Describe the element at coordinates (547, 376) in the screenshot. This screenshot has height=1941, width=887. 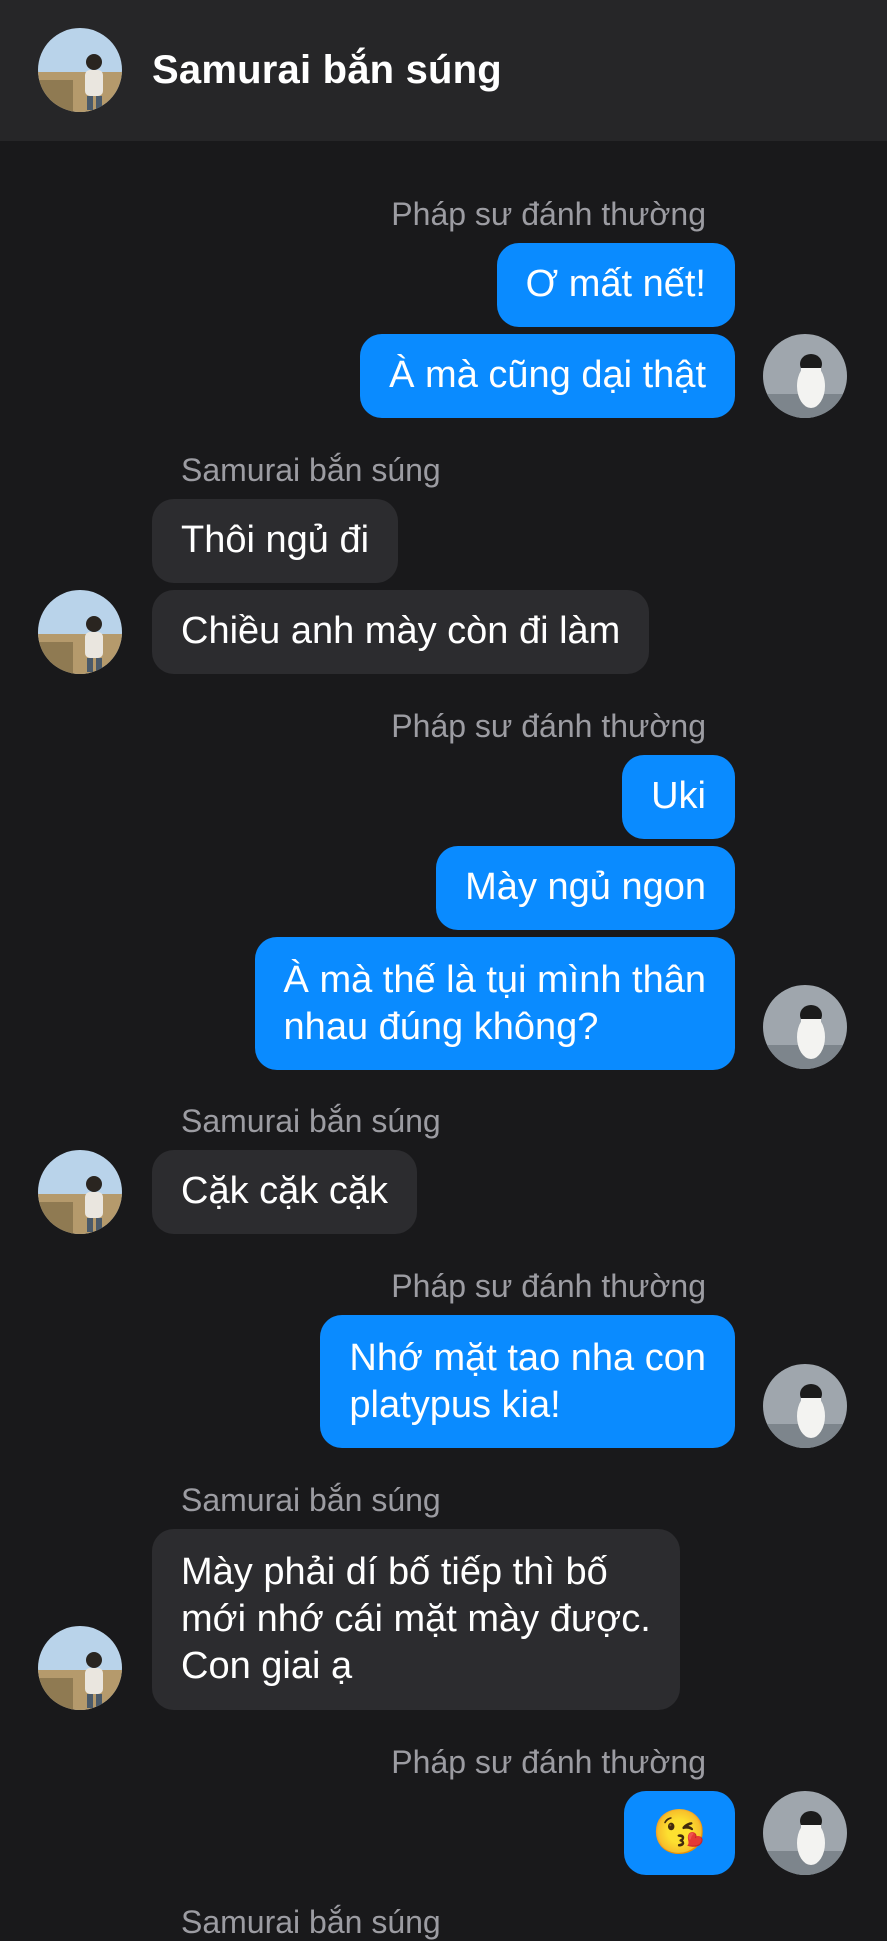
I see `message-bubble-outgoing: À mà cũng dại thật` at that location.